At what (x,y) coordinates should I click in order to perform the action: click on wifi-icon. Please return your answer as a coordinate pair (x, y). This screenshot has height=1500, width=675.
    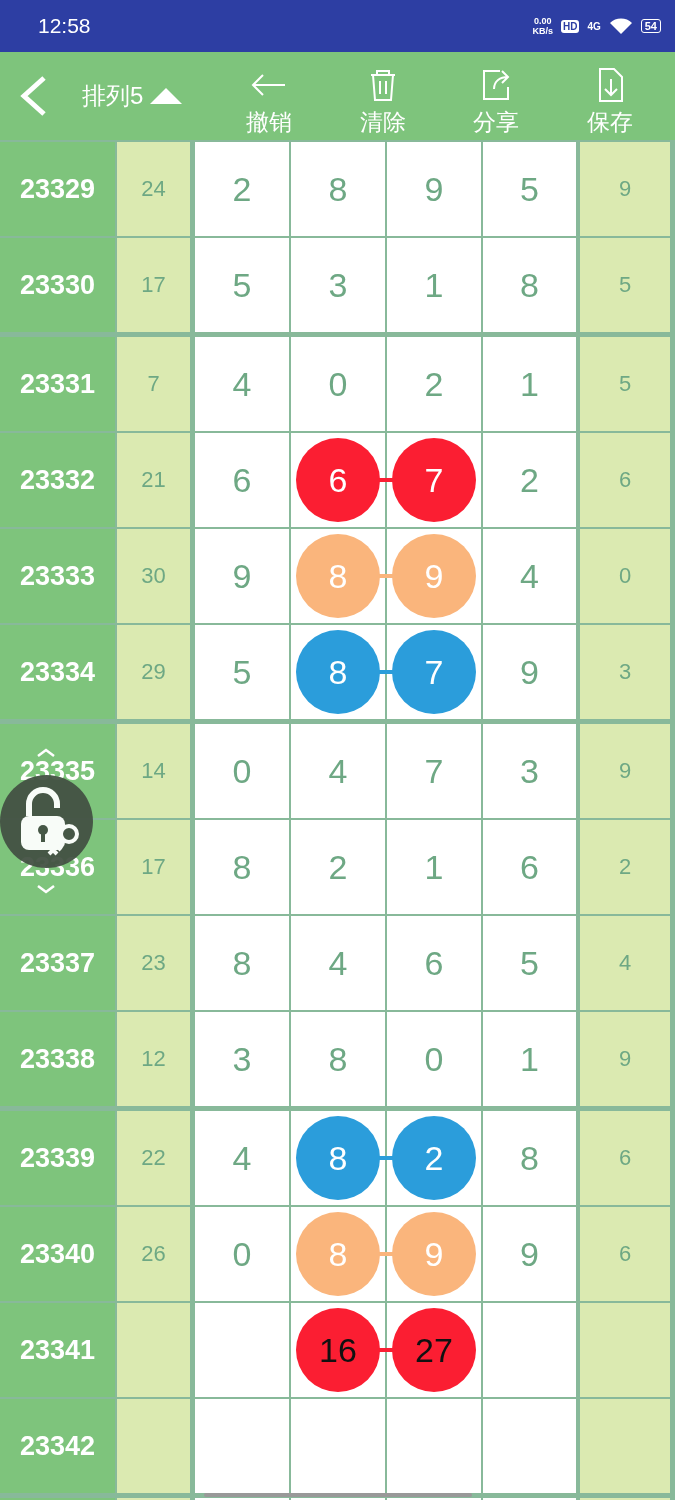
    Looking at the image, I should click on (620, 26).